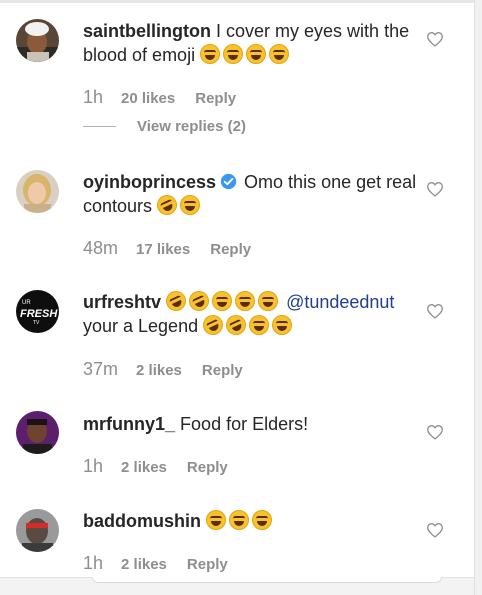 The image size is (482, 595). Describe the element at coordinates (163, 249) in the screenshot. I see `likes-count-button: 17 likes` at that location.